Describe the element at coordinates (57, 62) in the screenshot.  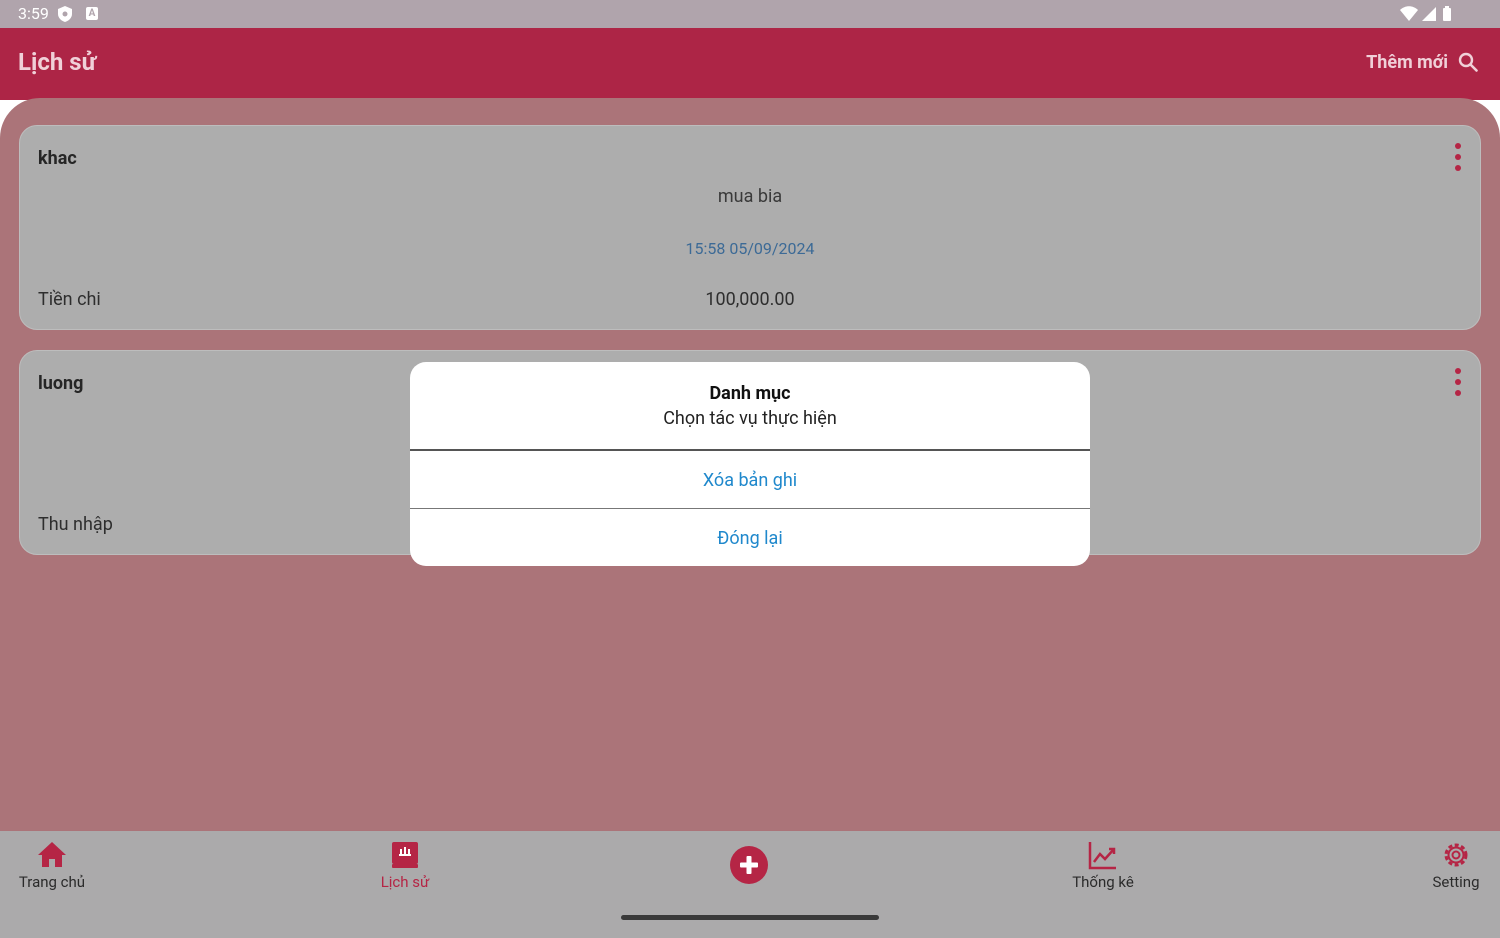
I see `page-title: Lịch sử` at that location.